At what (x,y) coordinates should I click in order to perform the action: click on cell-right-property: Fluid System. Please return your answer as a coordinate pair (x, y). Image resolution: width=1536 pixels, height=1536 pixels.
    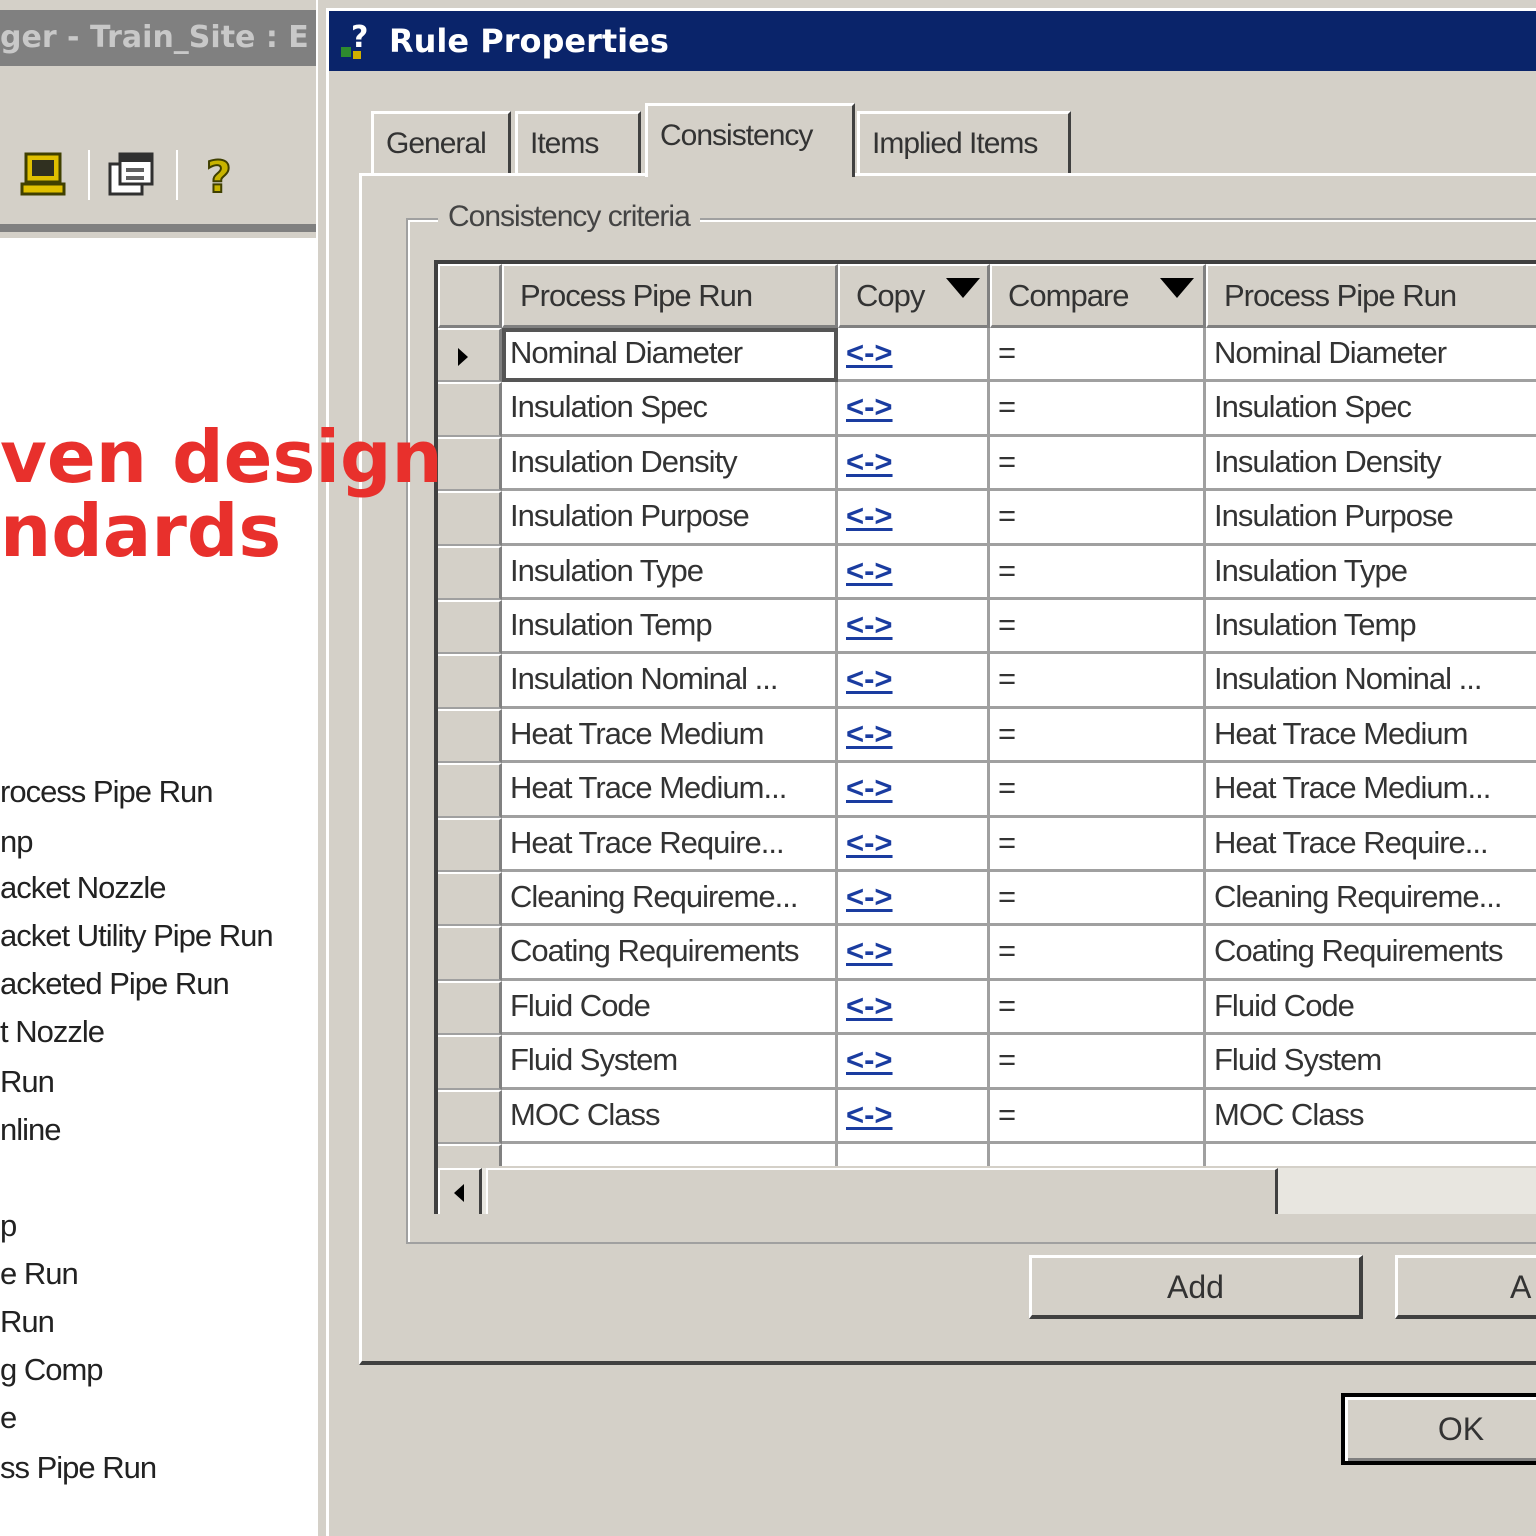
    Looking at the image, I should click on (1371, 1062).